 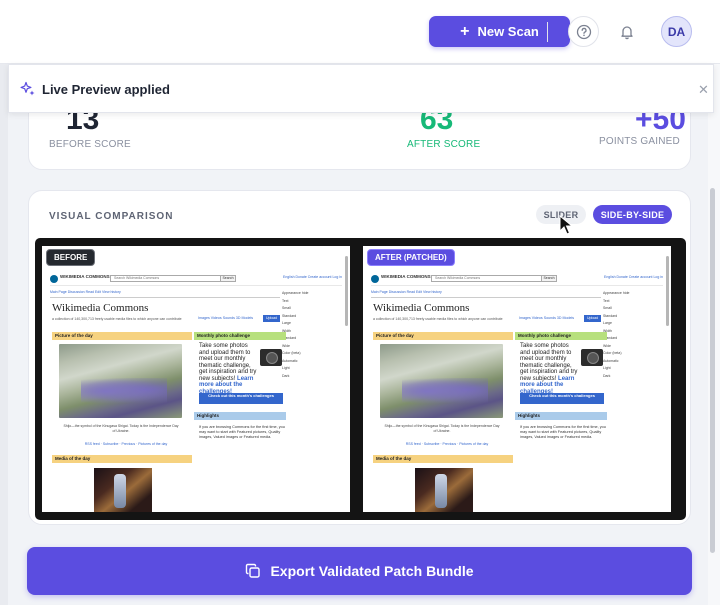 I want to click on comparison-title: VISUAL COMPARISON, so click(x=111, y=216).